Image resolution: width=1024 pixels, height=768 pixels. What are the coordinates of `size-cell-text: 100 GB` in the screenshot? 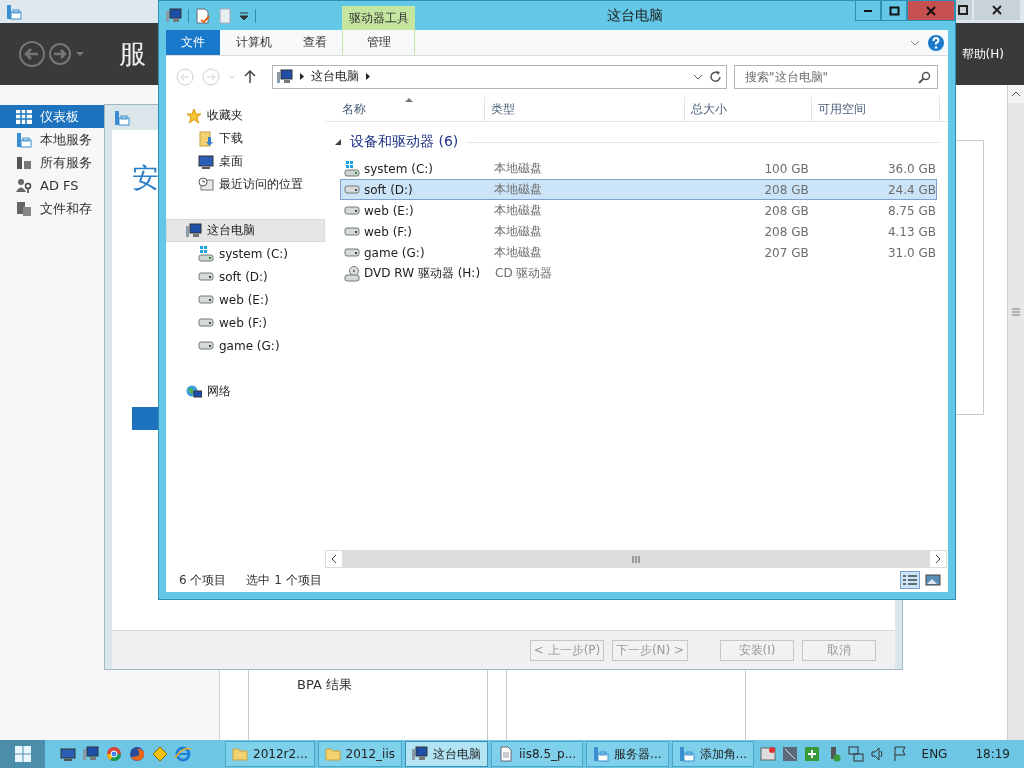 It's located at (786, 168).